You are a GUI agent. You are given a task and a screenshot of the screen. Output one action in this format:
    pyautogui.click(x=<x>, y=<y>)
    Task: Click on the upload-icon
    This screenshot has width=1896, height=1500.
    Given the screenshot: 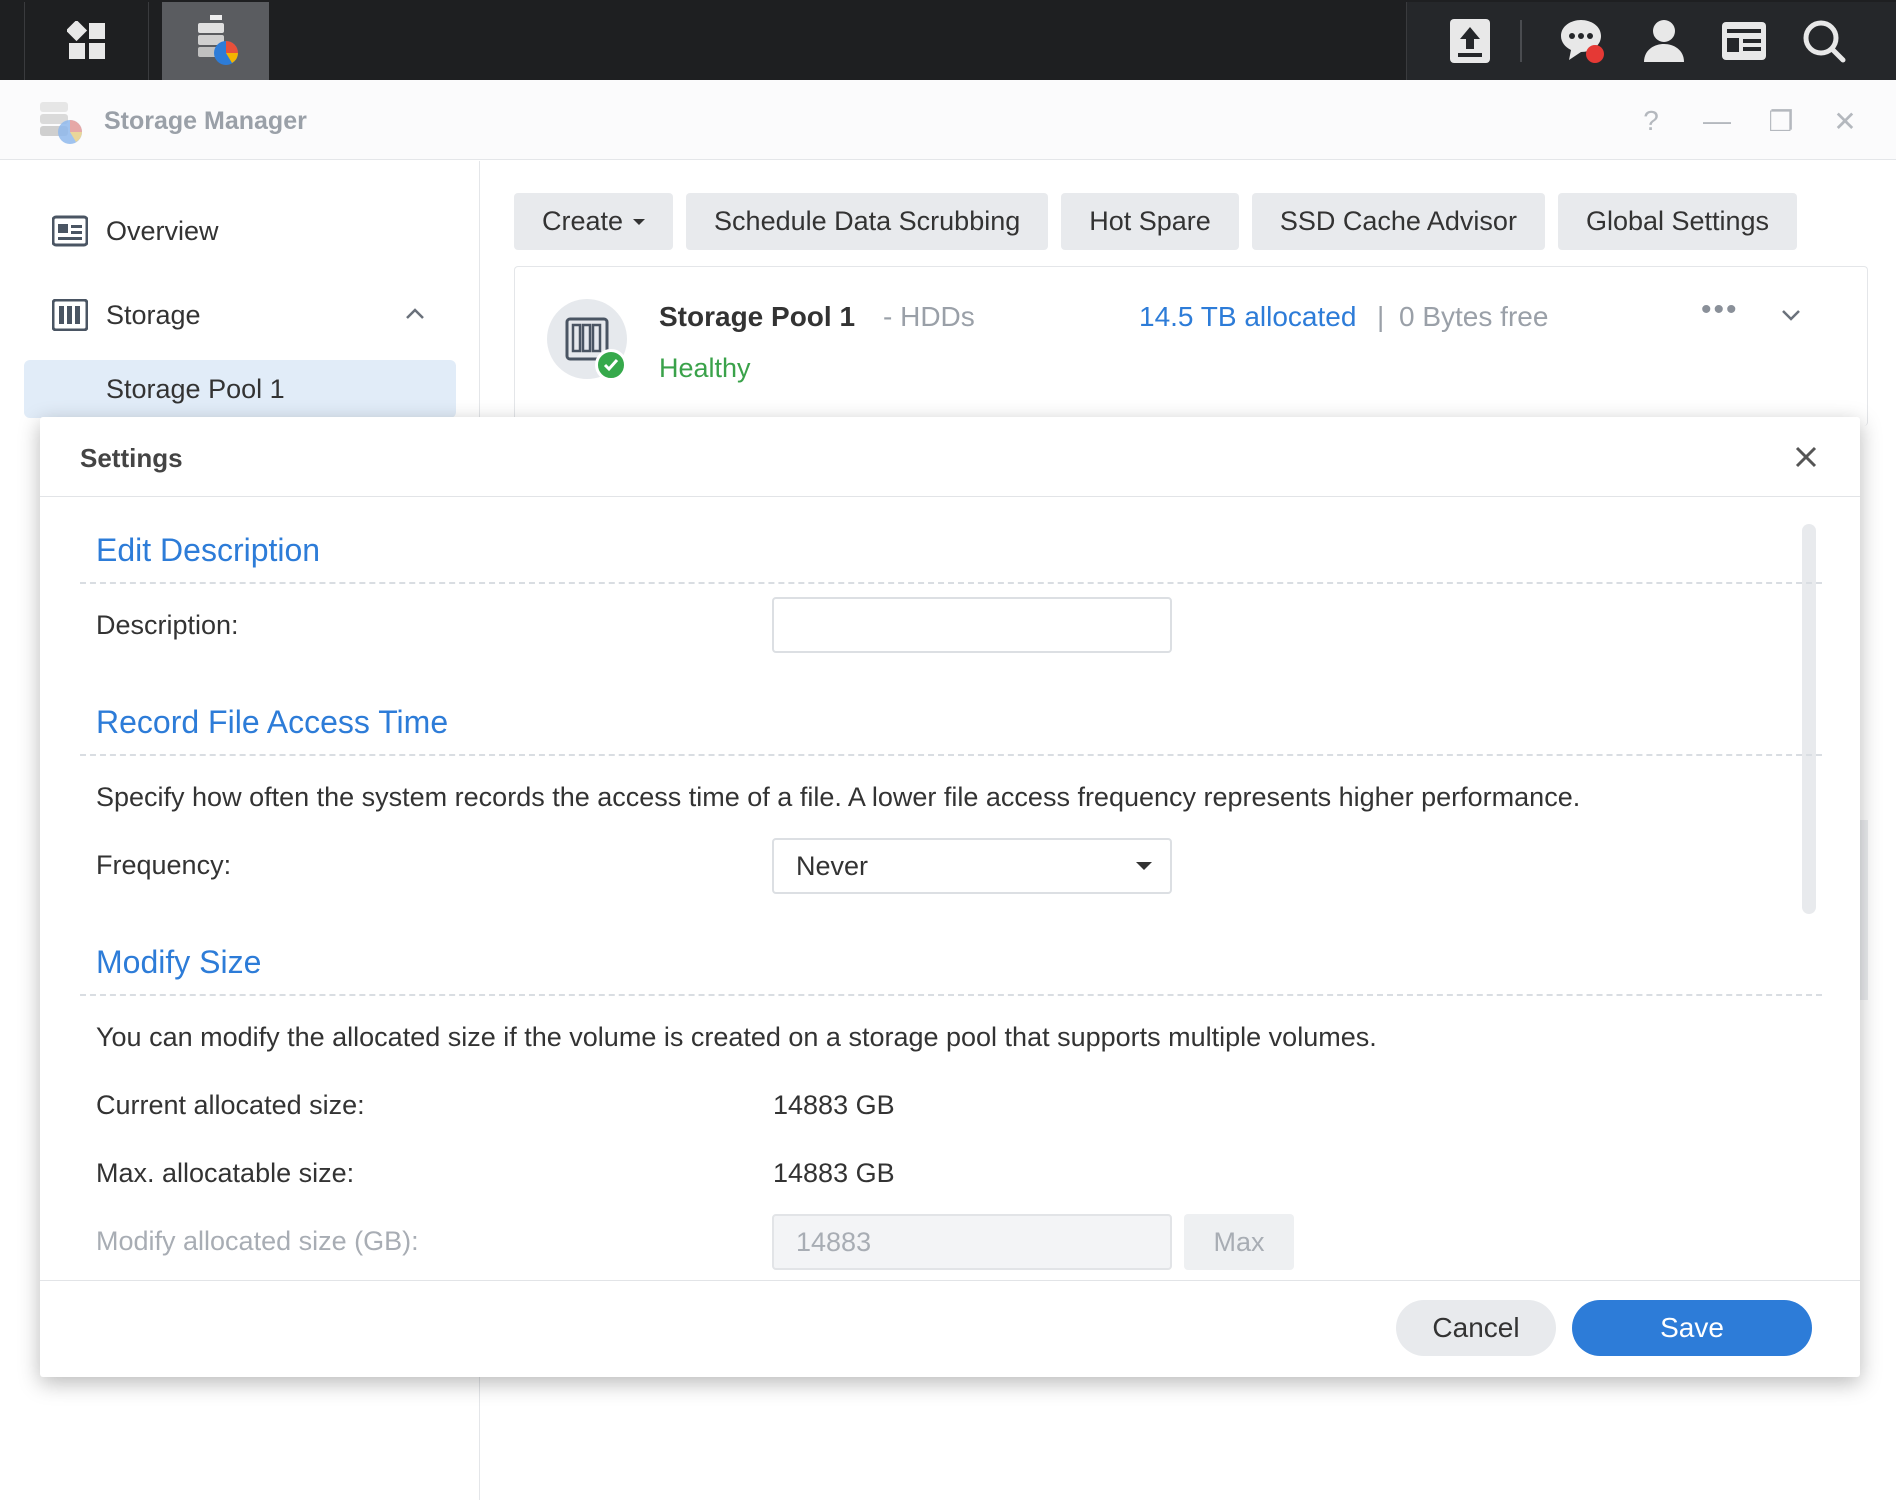 What is the action you would take?
    pyautogui.click(x=1470, y=41)
    